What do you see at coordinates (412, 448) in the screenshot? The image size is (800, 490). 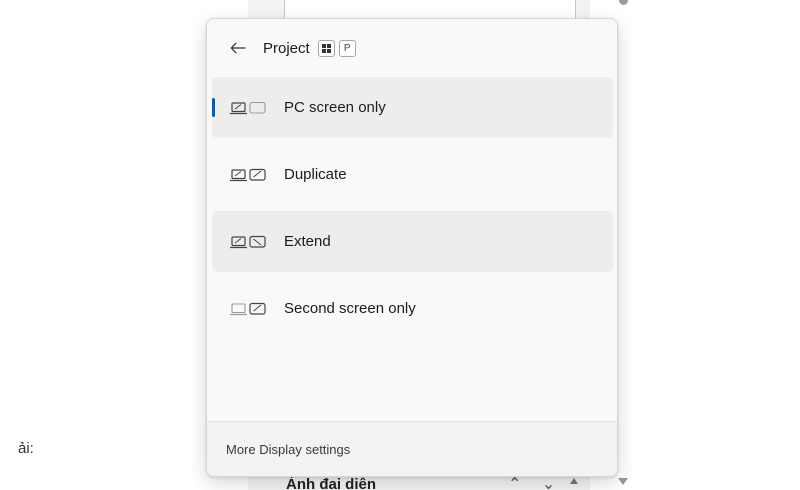 I see `flyout-footer: More Display settings` at bounding box center [412, 448].